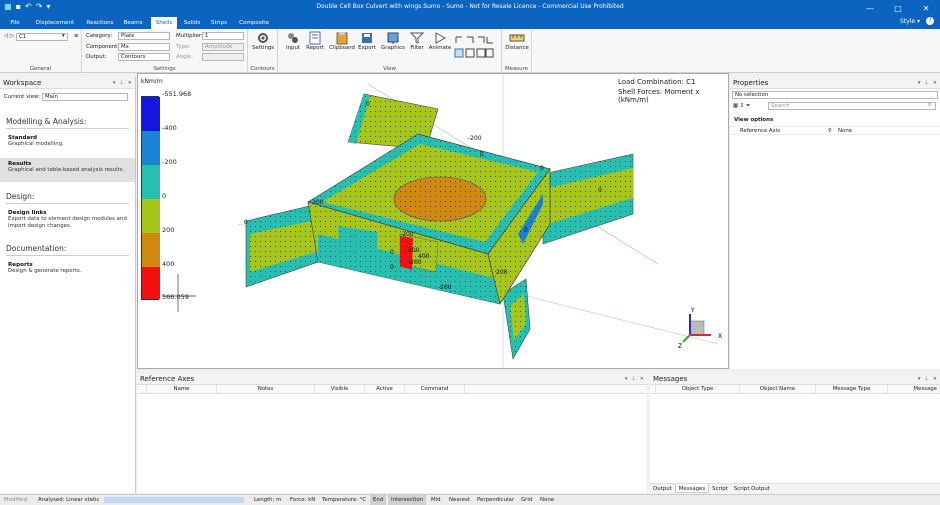 The image size is (940, 505). Describe the element at coordinates (223, 57) in the screenshot. I see `angle-field` at that location.